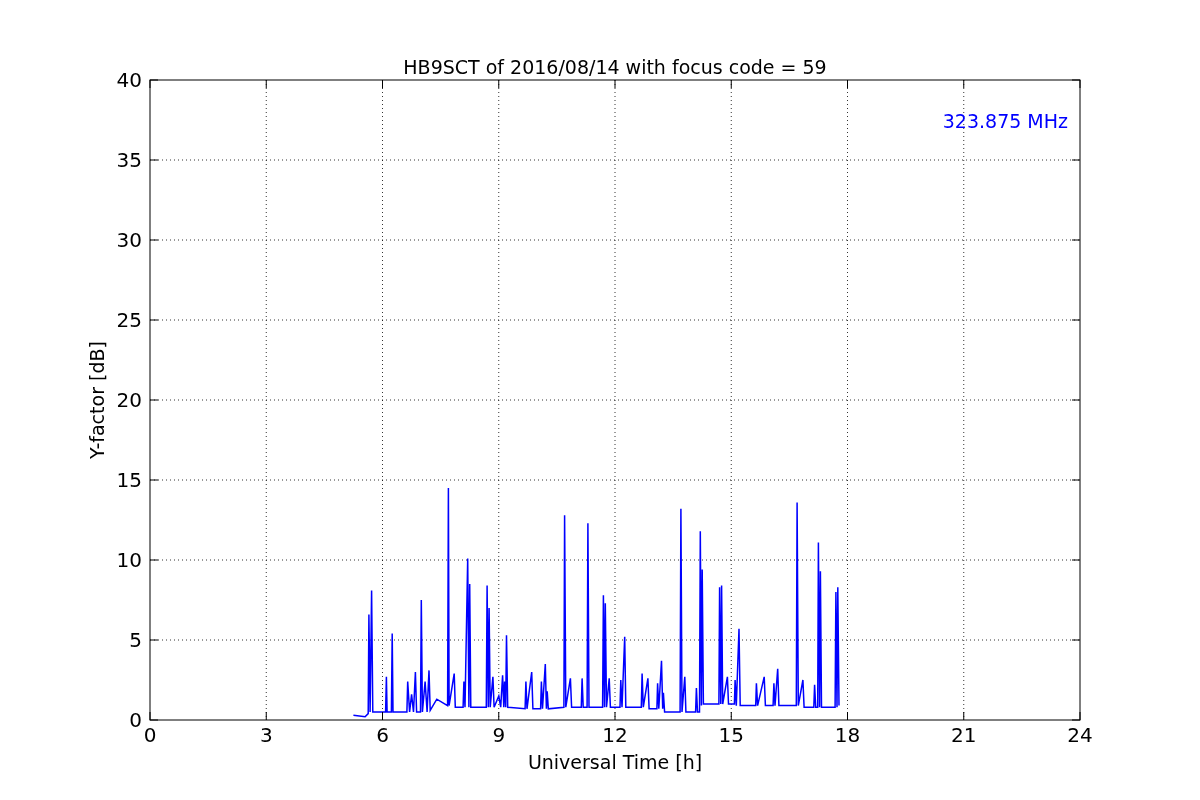  Describe the element at coordinates (615, 735) in the screenshot. I see `tick-label: 12` at that location.